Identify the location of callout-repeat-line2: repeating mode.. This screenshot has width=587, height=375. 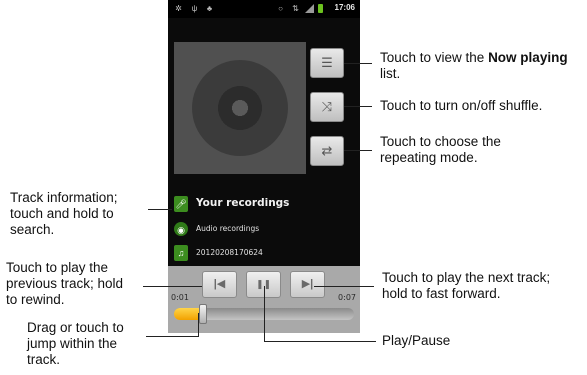
(429, 157).